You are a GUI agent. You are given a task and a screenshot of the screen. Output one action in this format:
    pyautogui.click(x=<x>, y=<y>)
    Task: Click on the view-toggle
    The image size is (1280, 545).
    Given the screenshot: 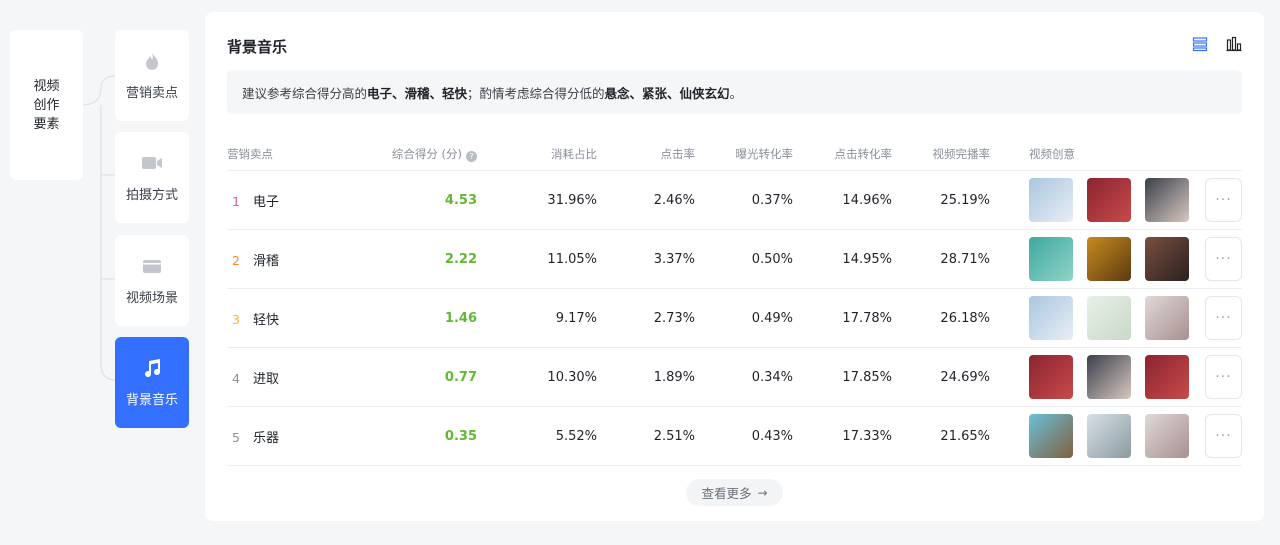 What is the action you would take?
    pyautogui.click(x=1217, y=44)
    